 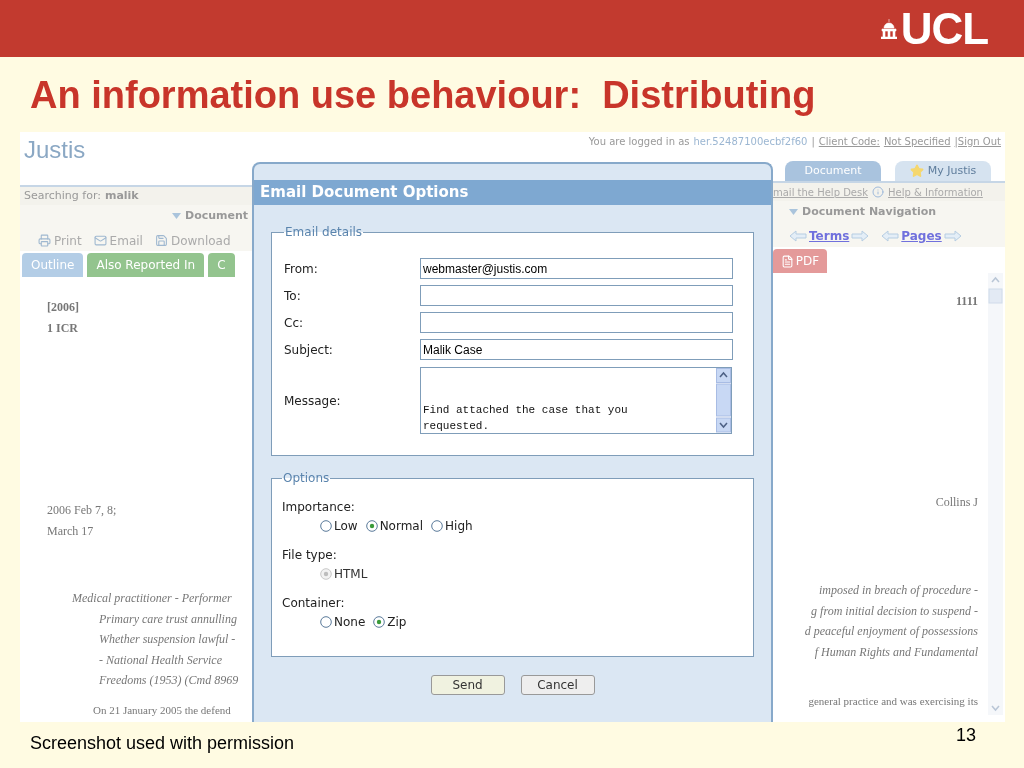 What do you see at coordinates (467, 685) in the screenshot?
I see `dialog-button: Send` at bounding box center [467, 685].